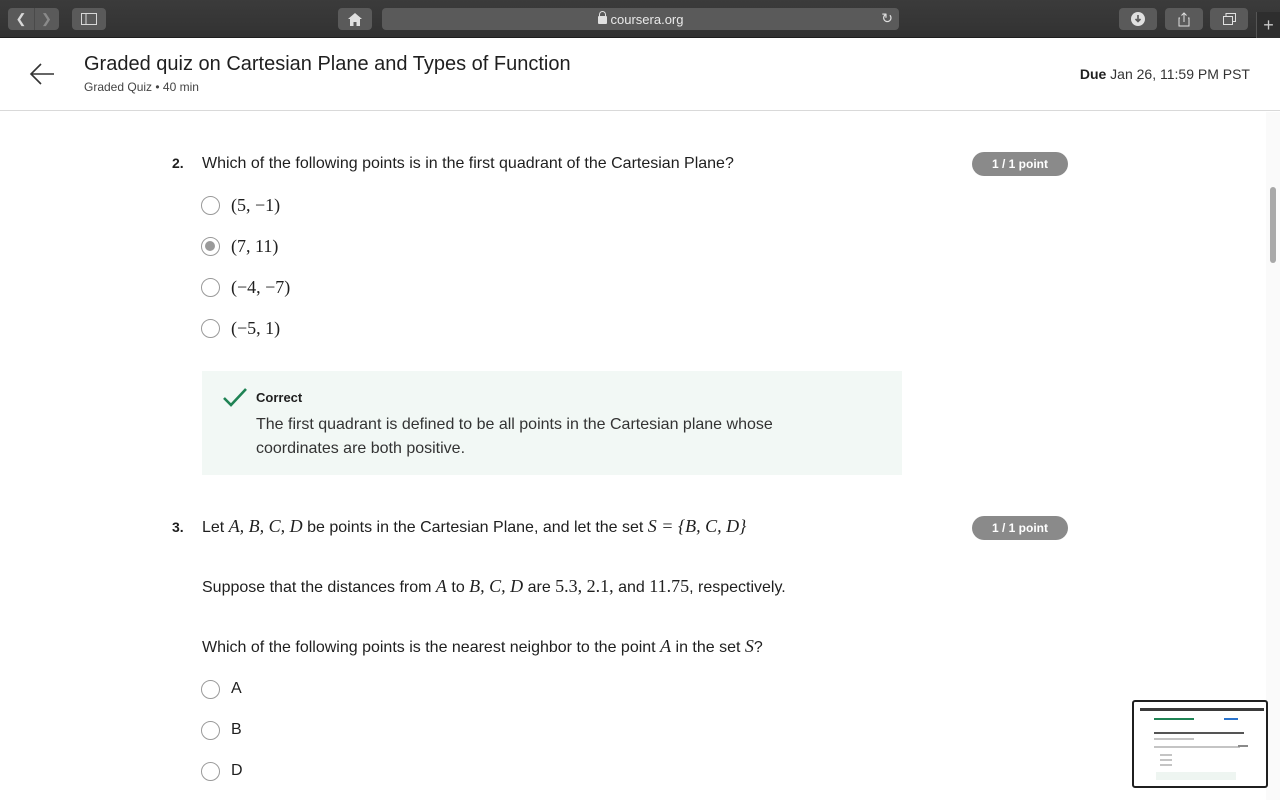 Image resolution: width=1280 pixels, height=800 pixels. I want to click on option-label: (7, 11), so click(255, 245).